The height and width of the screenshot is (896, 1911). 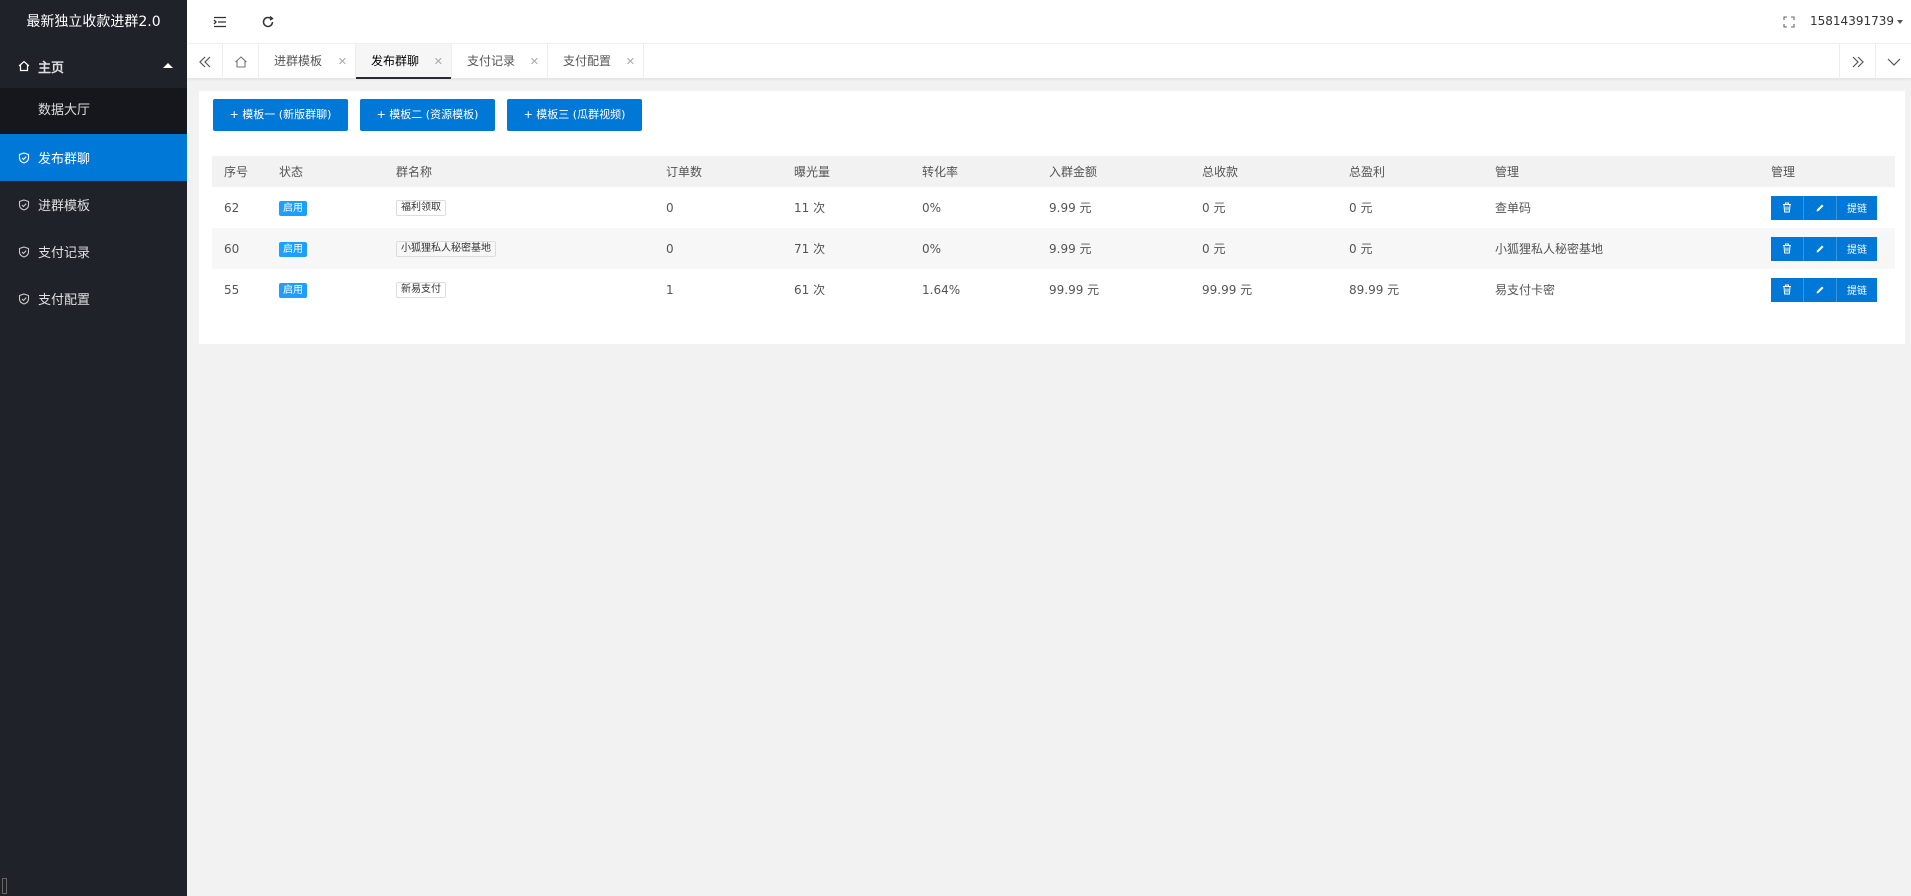 I want to click on cell-name: 小狐狸私人秘密基地, so click(x=519, y=248).